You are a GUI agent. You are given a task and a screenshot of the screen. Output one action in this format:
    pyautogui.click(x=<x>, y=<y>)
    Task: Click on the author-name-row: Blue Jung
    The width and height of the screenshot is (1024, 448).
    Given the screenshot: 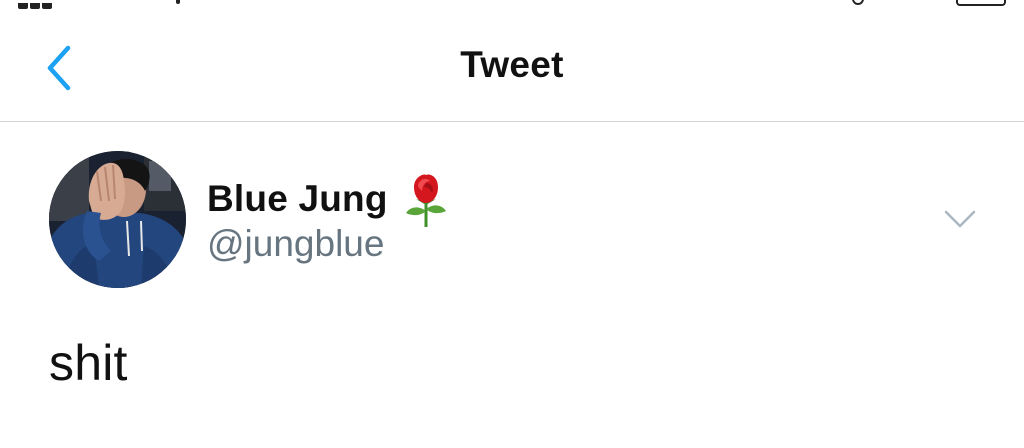 What is the action you would take?
    pyautogui.click(x=327, y=200)
    